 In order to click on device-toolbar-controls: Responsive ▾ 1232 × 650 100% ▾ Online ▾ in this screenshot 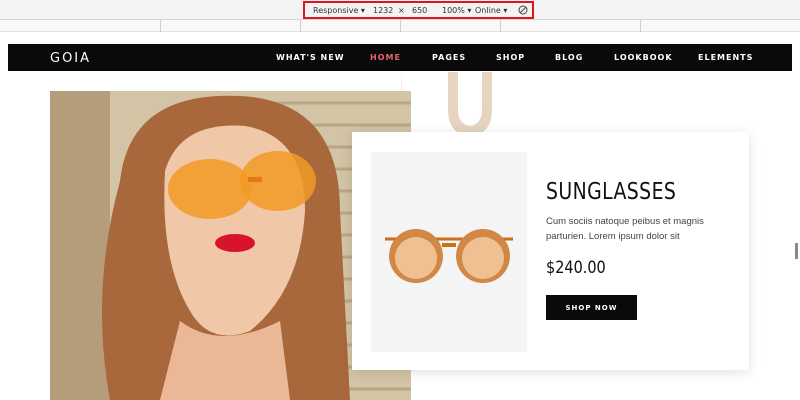, I will do `click(418, 10)`.